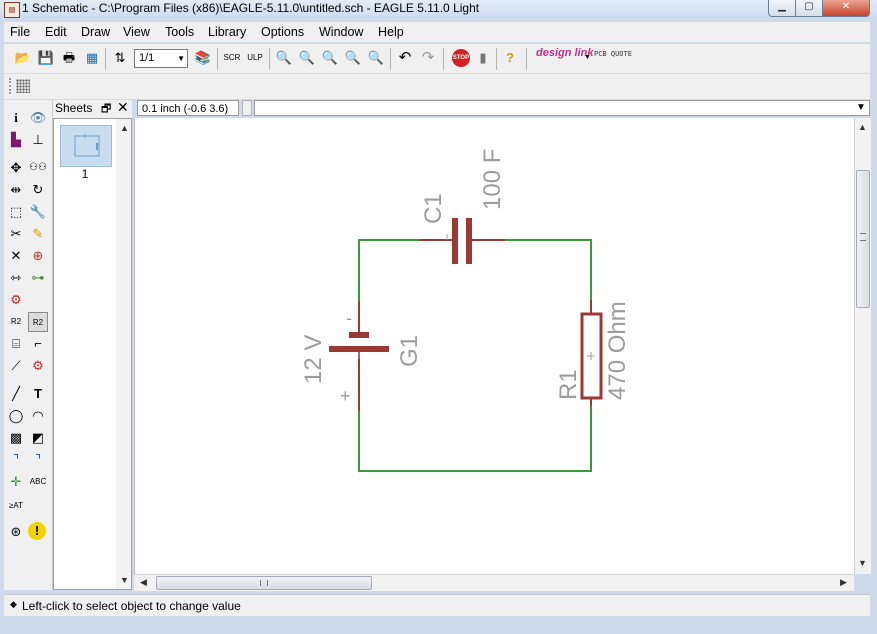 The height and width of the screenshot is (634, 877). What do you see at coordinates (38, 118) in the screenshot?
I see `show-icon: 👁` at bounding box center [38, 118].